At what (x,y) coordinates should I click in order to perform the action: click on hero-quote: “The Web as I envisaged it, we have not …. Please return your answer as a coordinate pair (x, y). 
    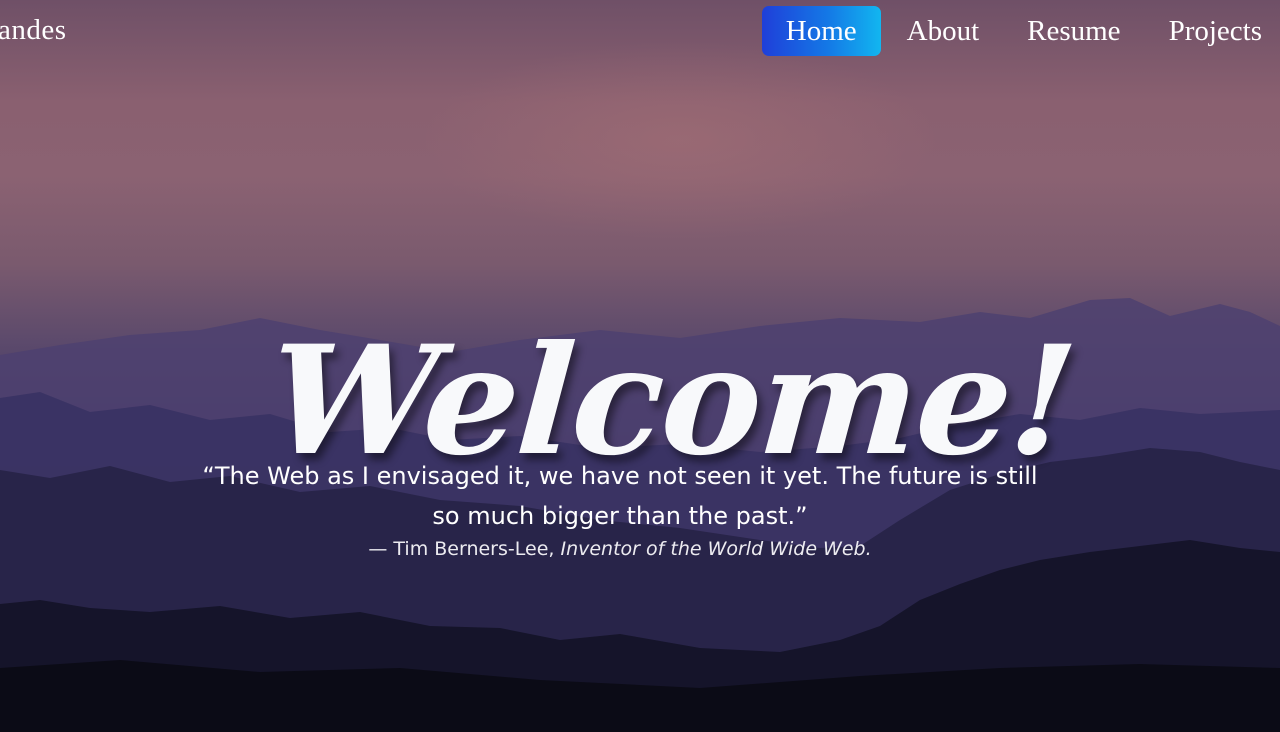
    Looking at the image, I should click on (620, 496).